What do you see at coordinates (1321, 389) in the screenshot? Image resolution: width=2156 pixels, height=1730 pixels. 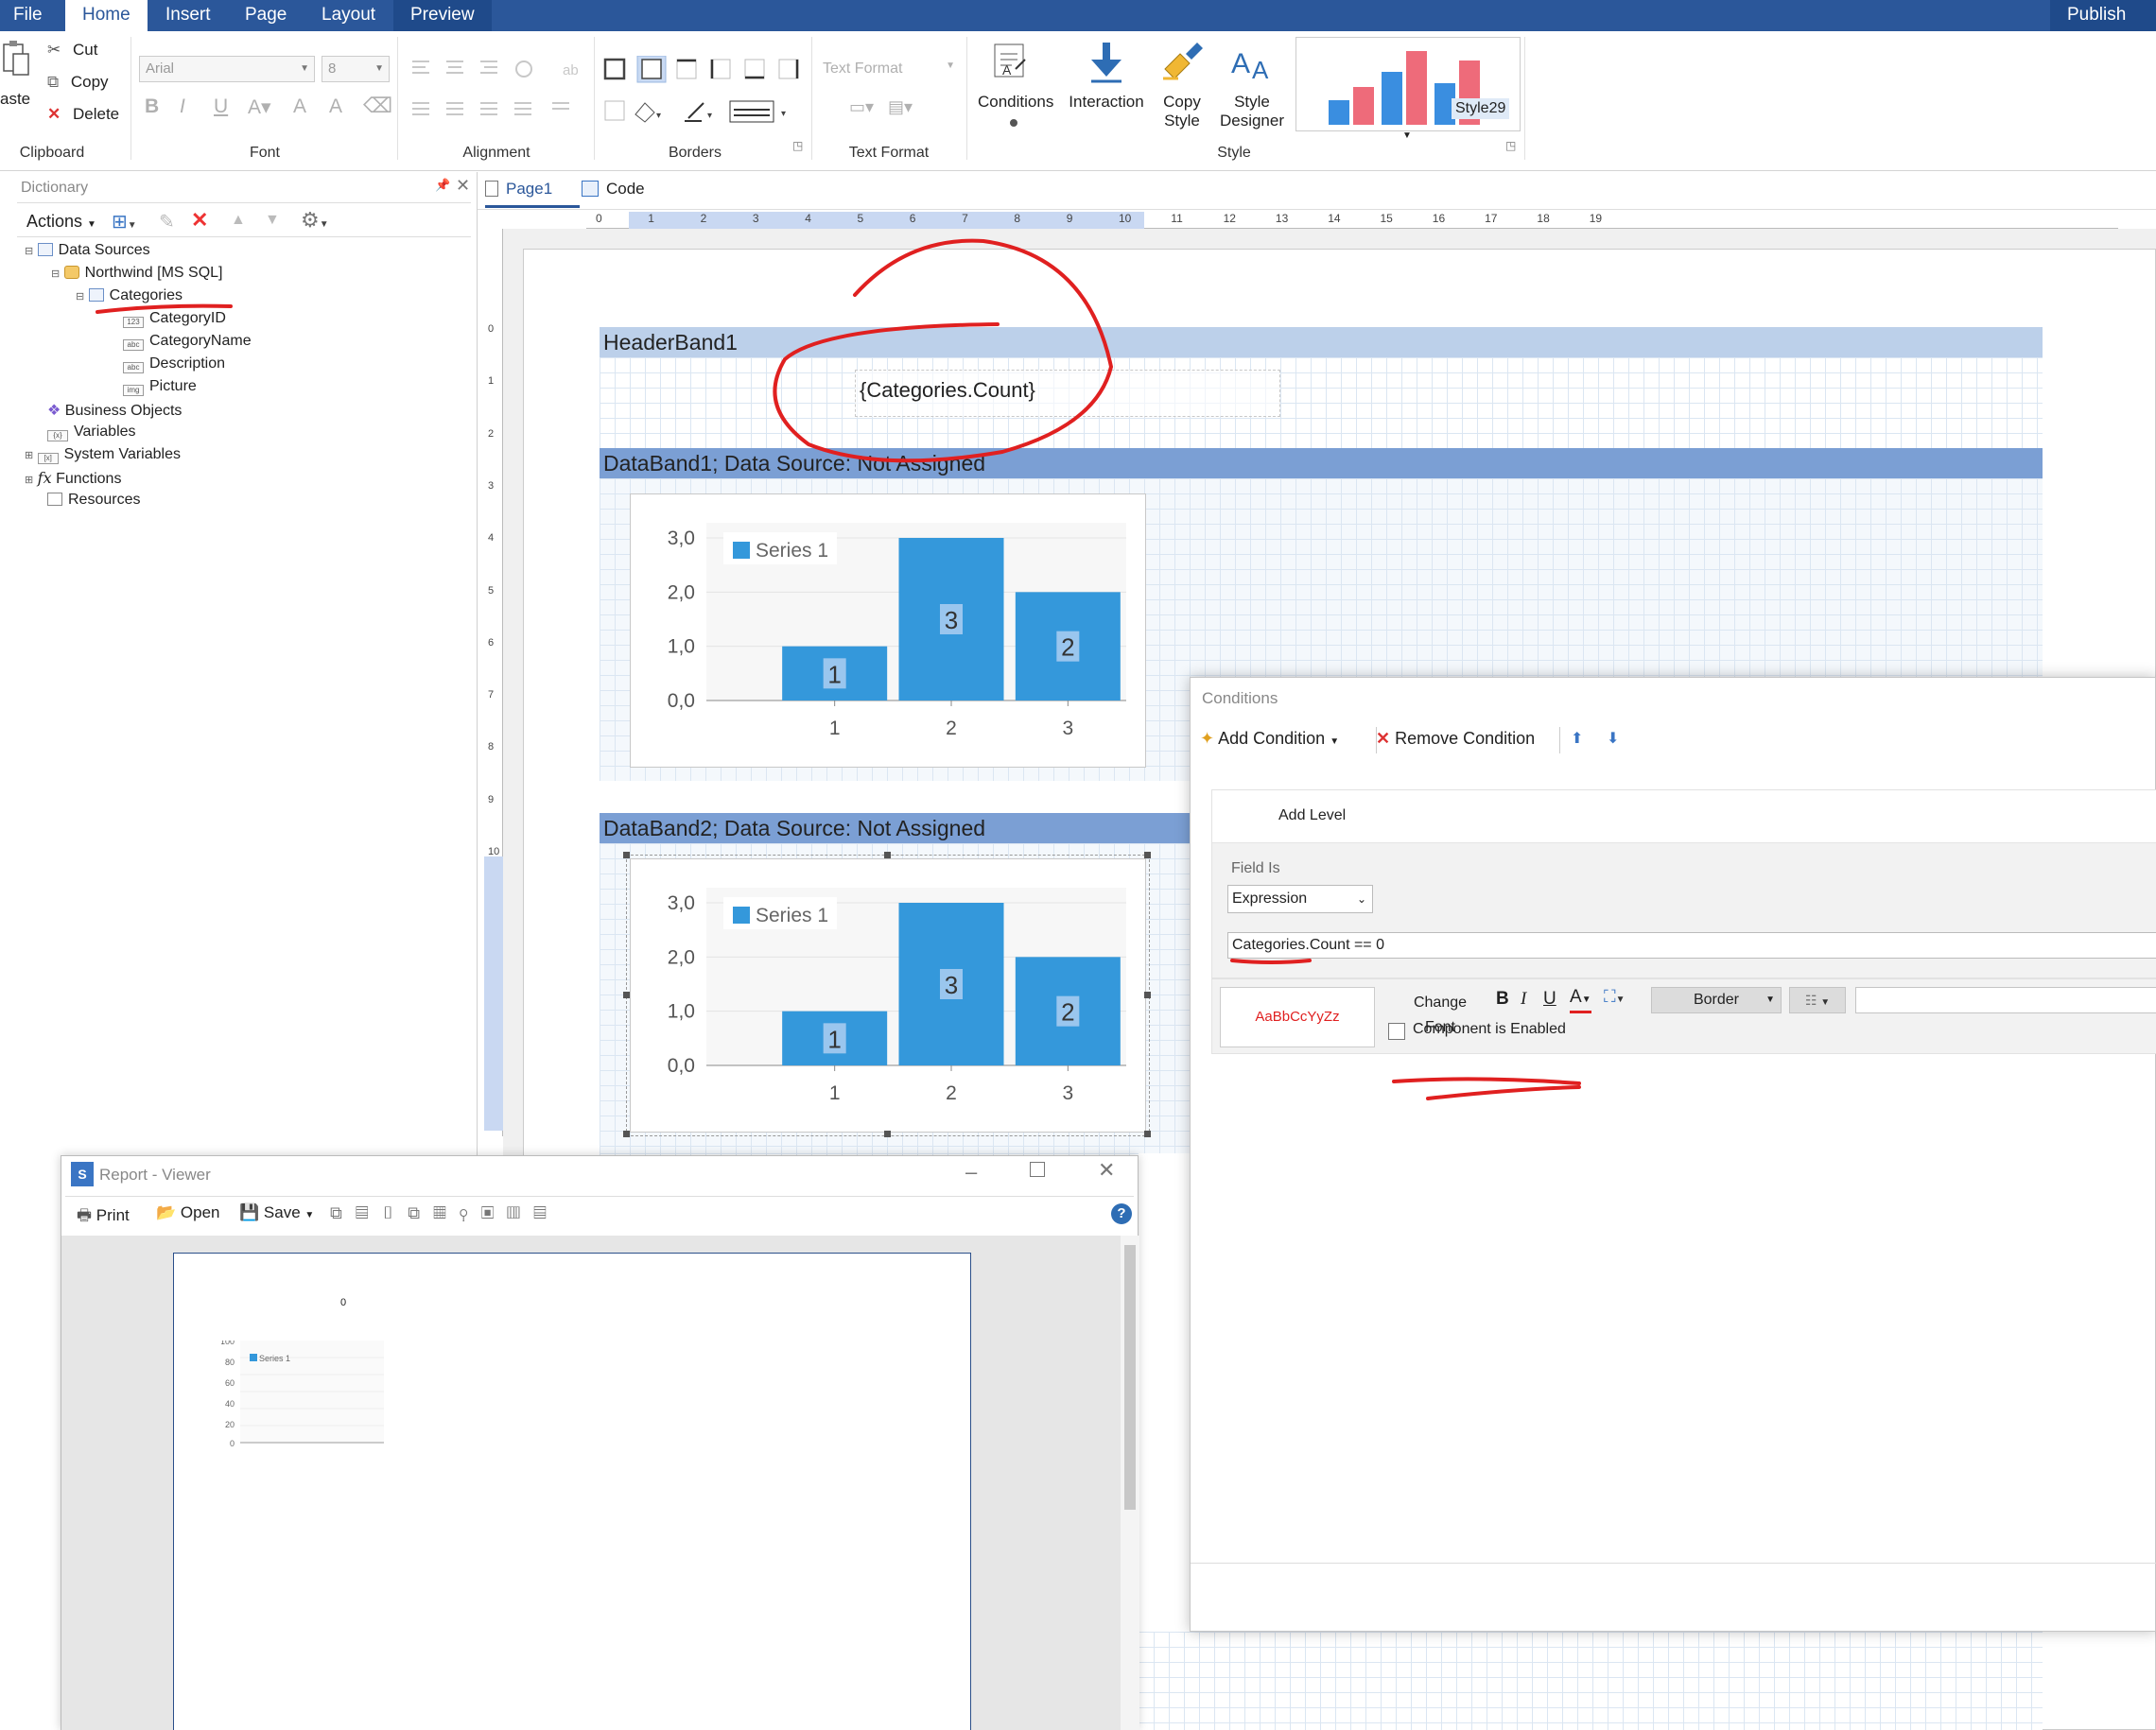 I see `header-band-area: HeaderBand1 {Categories.Count}` at bounding box center [1321, 389].